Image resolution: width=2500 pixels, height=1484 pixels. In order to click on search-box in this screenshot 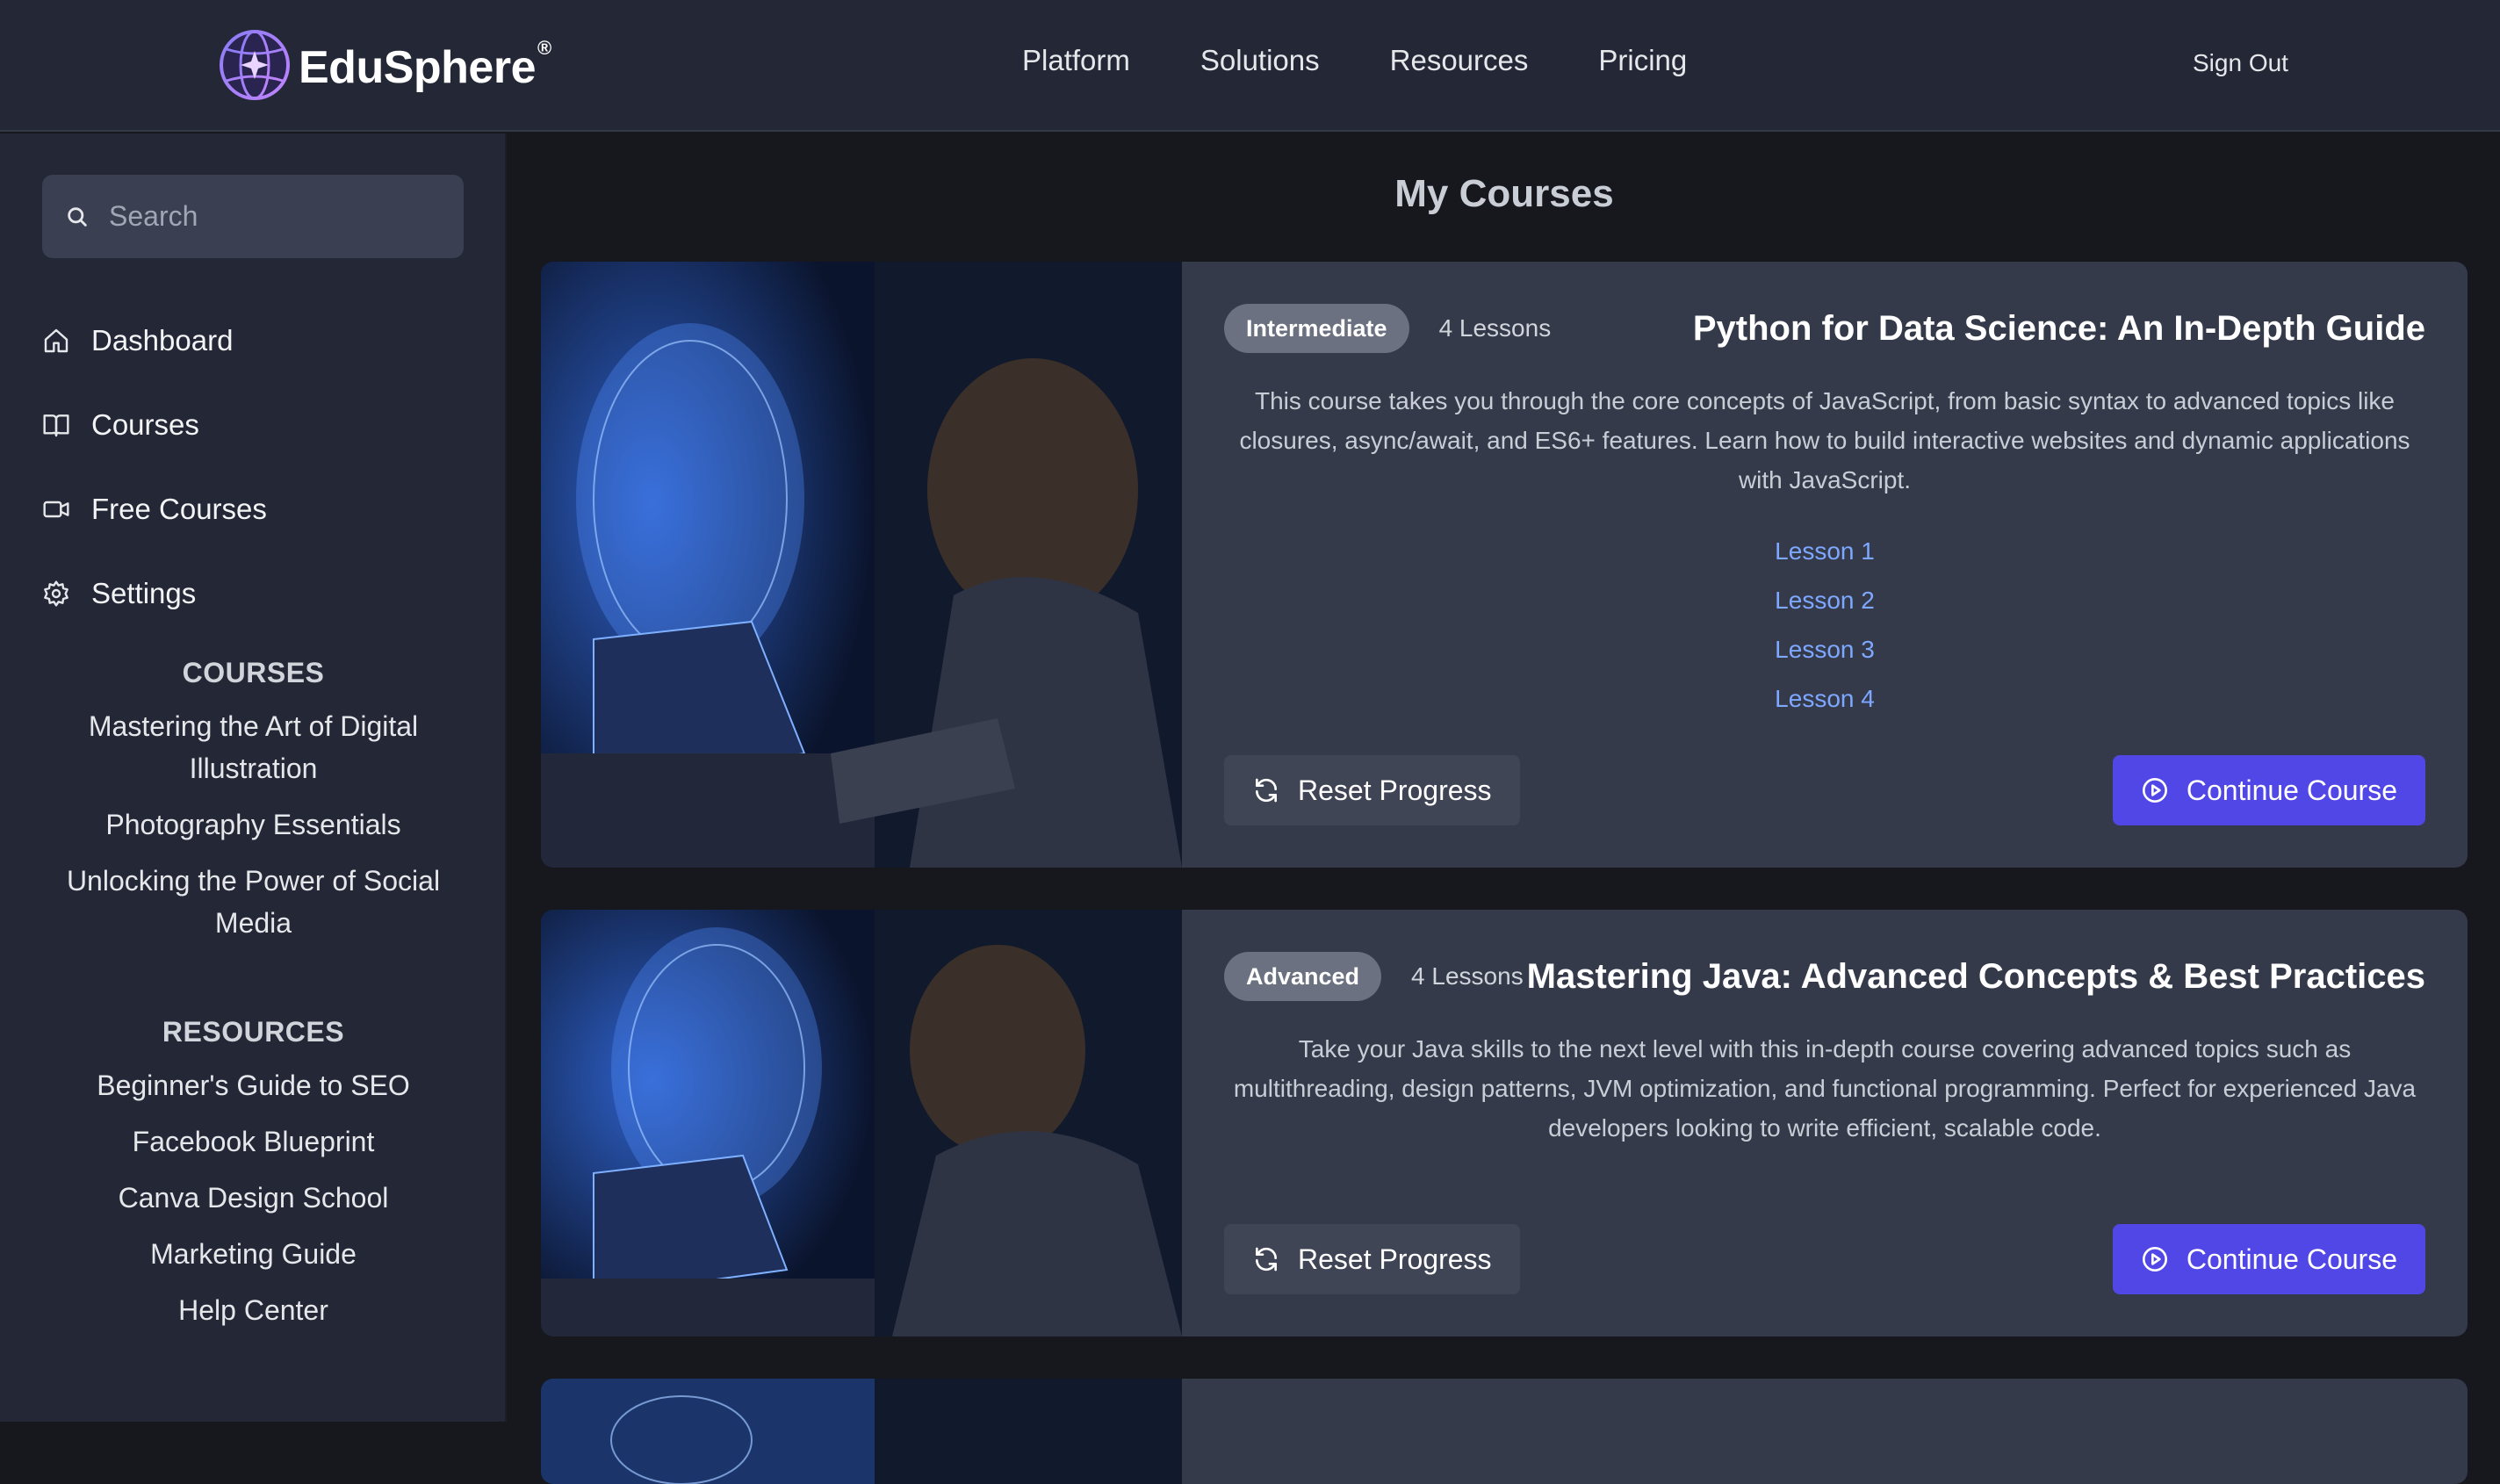, I will do `click(253, 216)`.